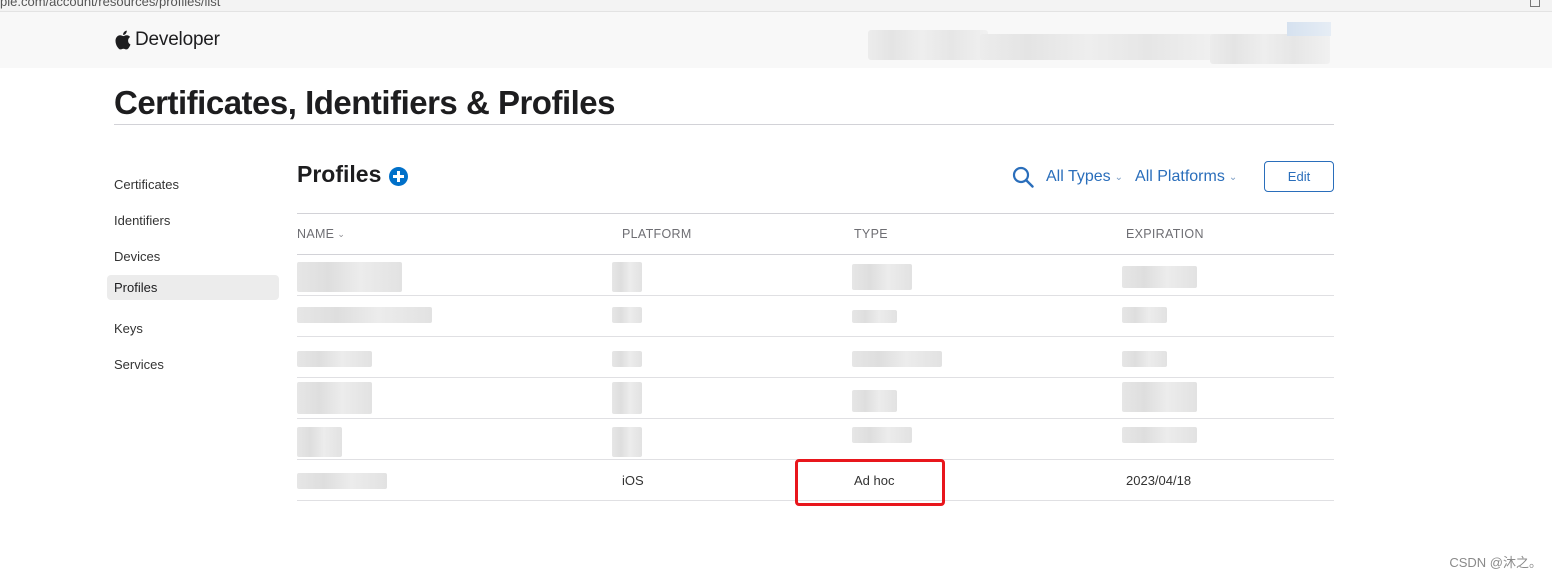 The image size is (1552, 579). I want to click on sidebar-item-certificates: Certificates, so click(193, 185).